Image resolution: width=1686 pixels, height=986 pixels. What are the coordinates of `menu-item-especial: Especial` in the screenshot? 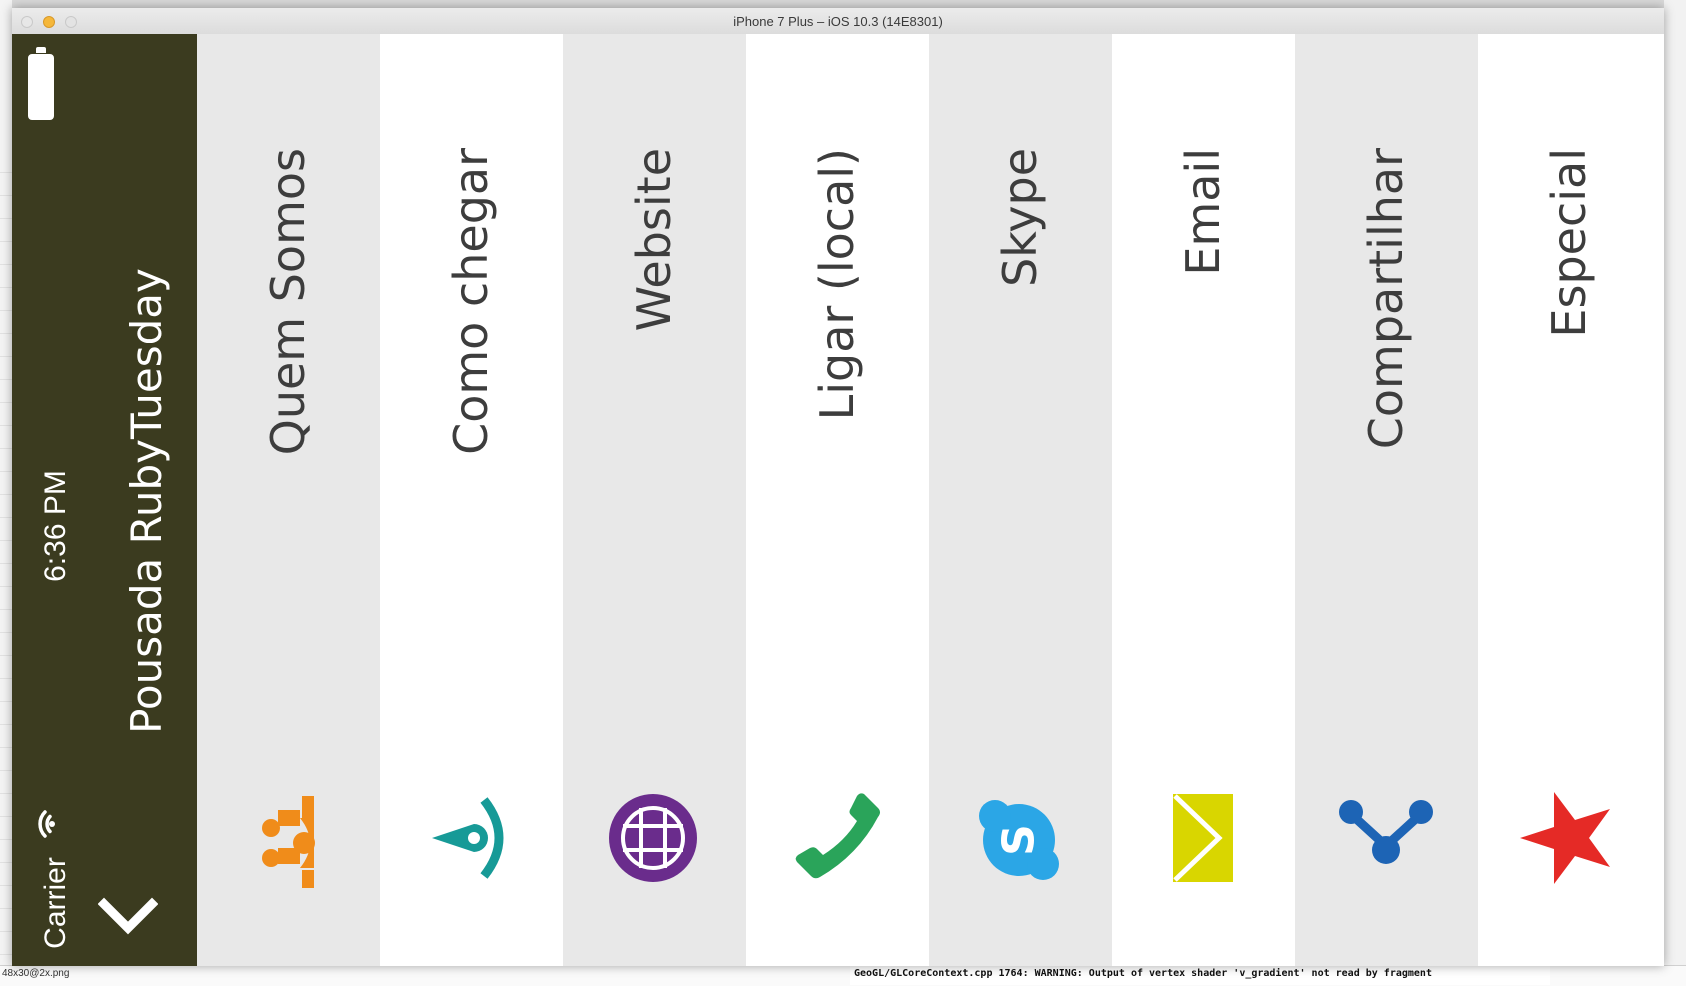 It's located at (1571, 500).